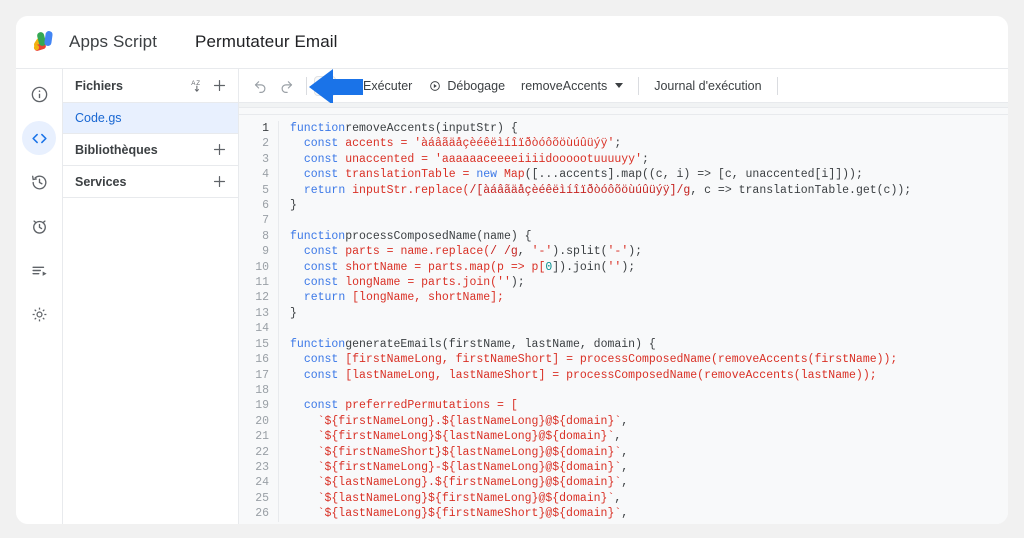 The width and height of the screenshot is (1024, 538). Describe the element at coordinates (262, 406) in the screenshot. I see `line-number: 19` at that location.